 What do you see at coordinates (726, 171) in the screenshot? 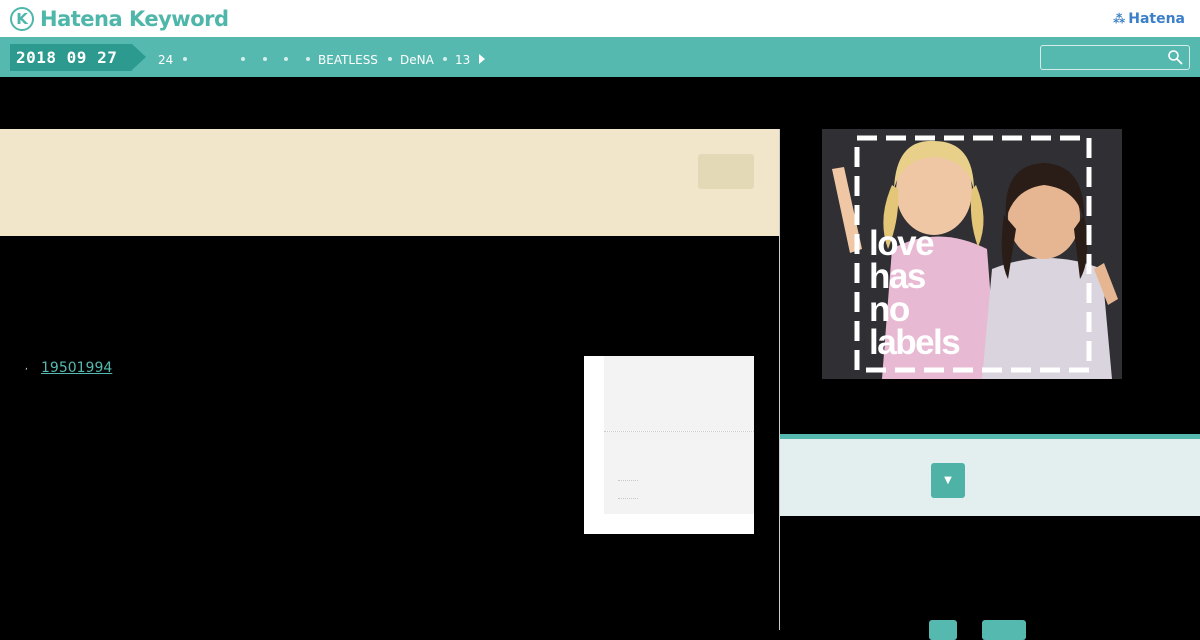
I see `banner-button` at bounding box center [726, 171].